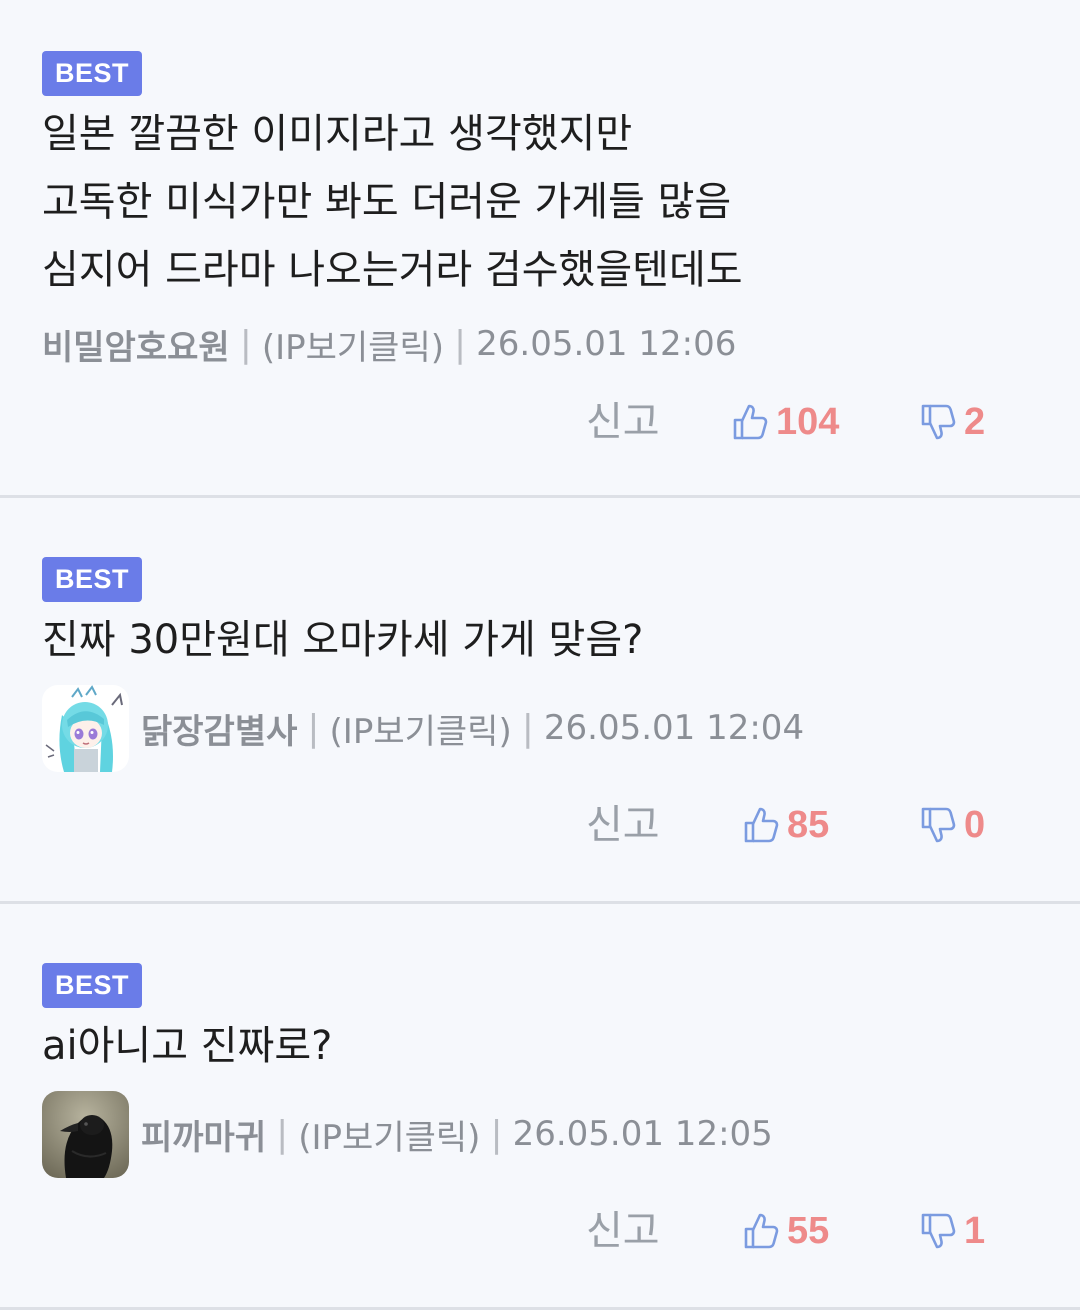  What do you see at coordinates (975, 1230) in the screenshot?
I see `dislike-count: 1` at bounding box center [975, 1230].